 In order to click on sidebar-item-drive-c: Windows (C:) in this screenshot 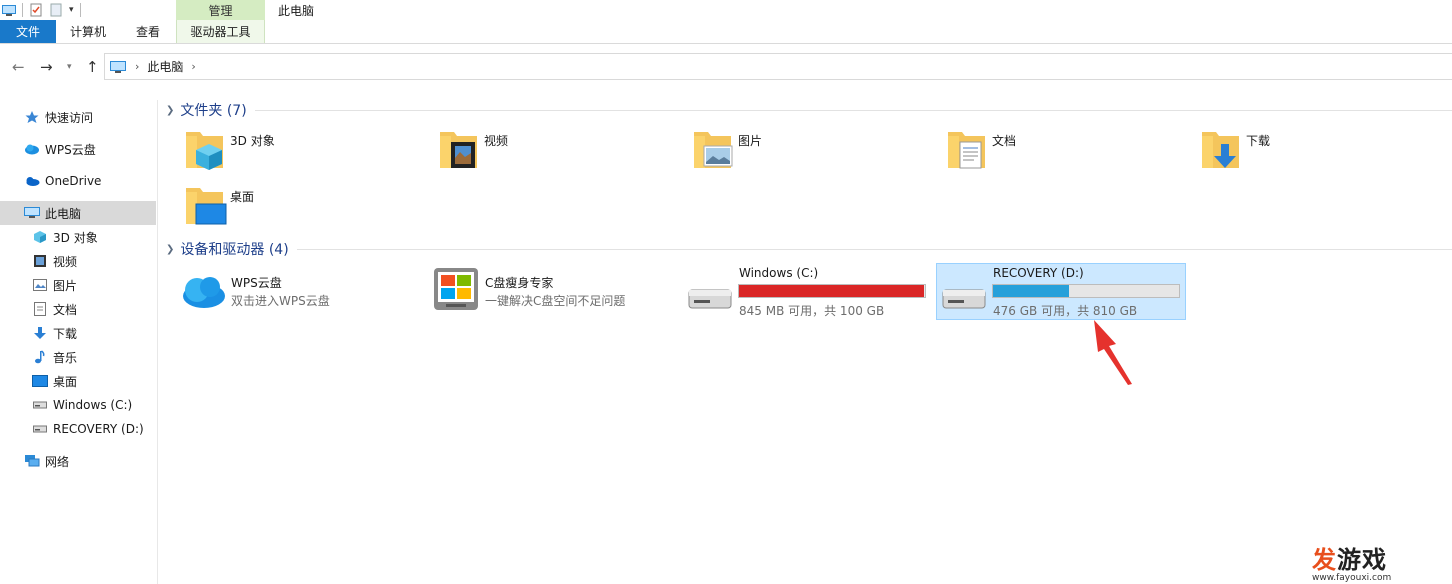, I will do `click(78, 405)`.